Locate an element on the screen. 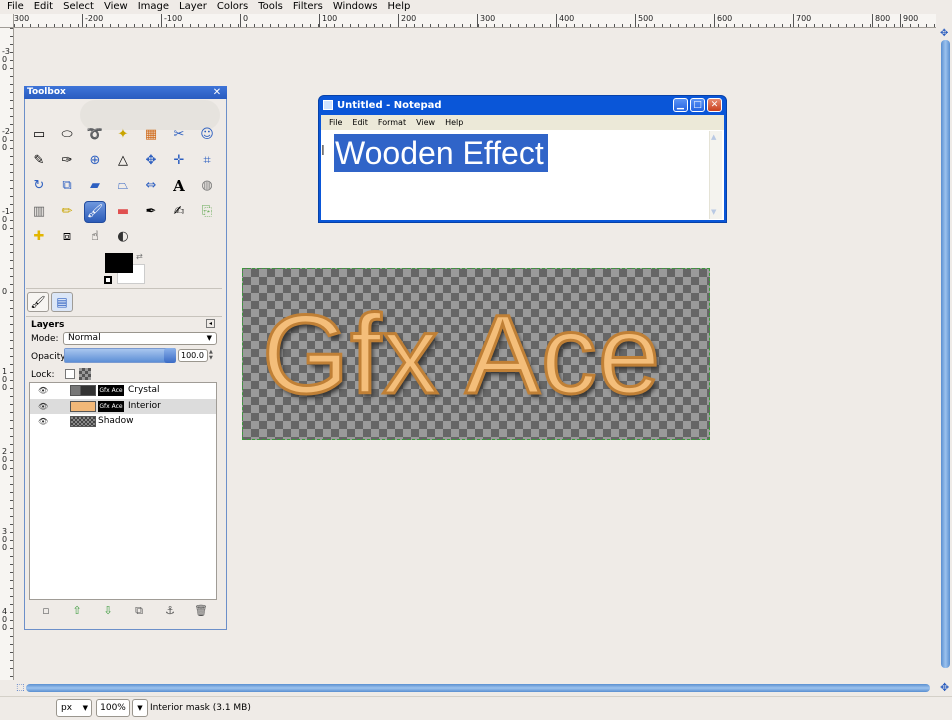 The width and height of the screenshot is (952, 720). navigate-icon: ✥ is located at coordinates (946, 688).